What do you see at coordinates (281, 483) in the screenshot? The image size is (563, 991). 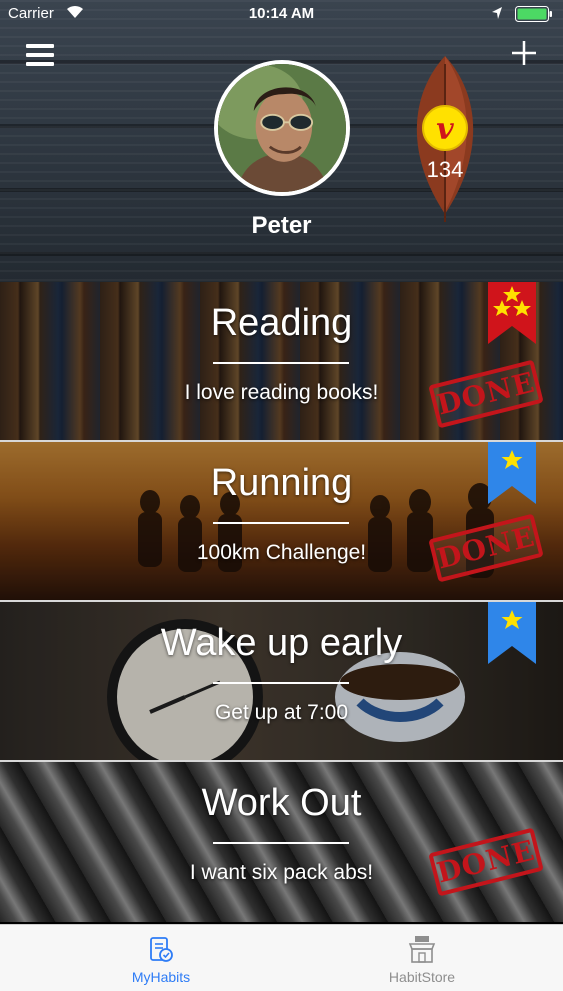 I see `habit-title: Running` at bounding box center [281, 483].